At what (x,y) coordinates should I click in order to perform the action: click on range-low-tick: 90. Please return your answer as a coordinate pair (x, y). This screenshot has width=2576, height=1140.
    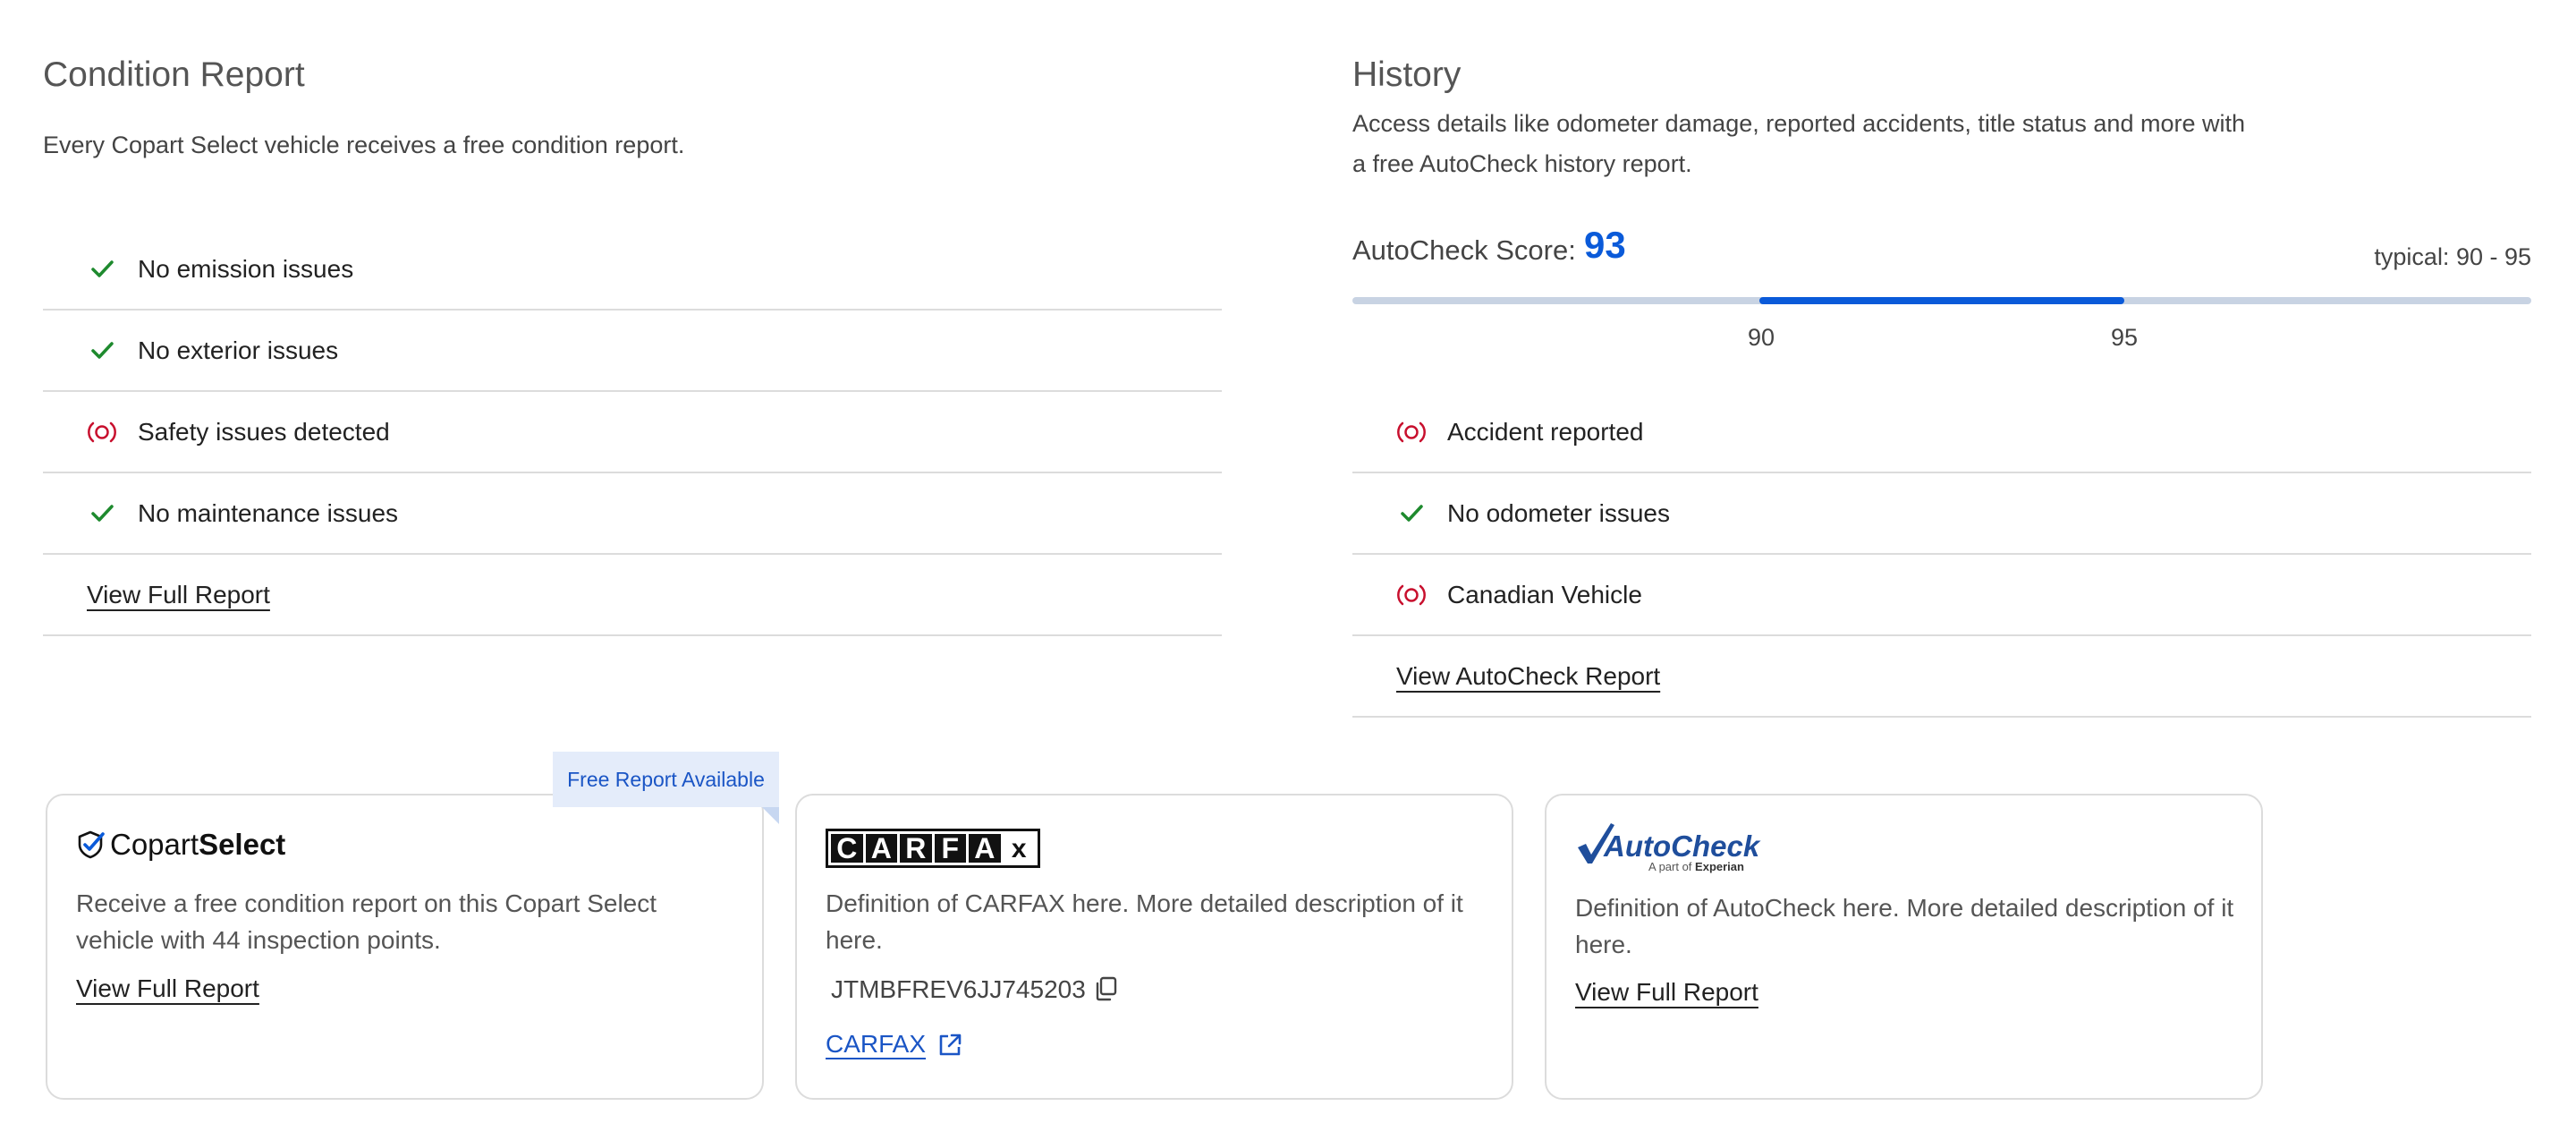
    Looking at the image, I should click on (1761, 337).